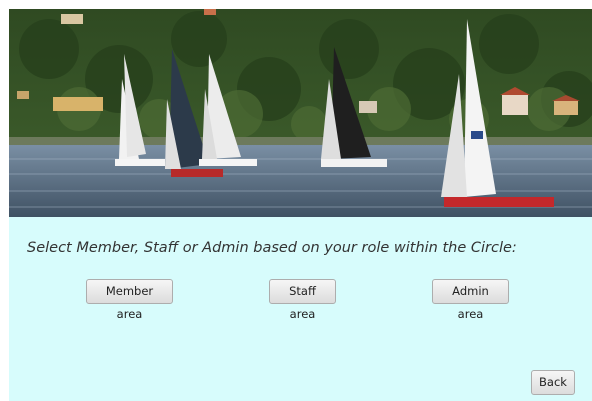 This screenshot has width=592, height=401. I want to click on member-area-button: Member area, so click(129, 300).